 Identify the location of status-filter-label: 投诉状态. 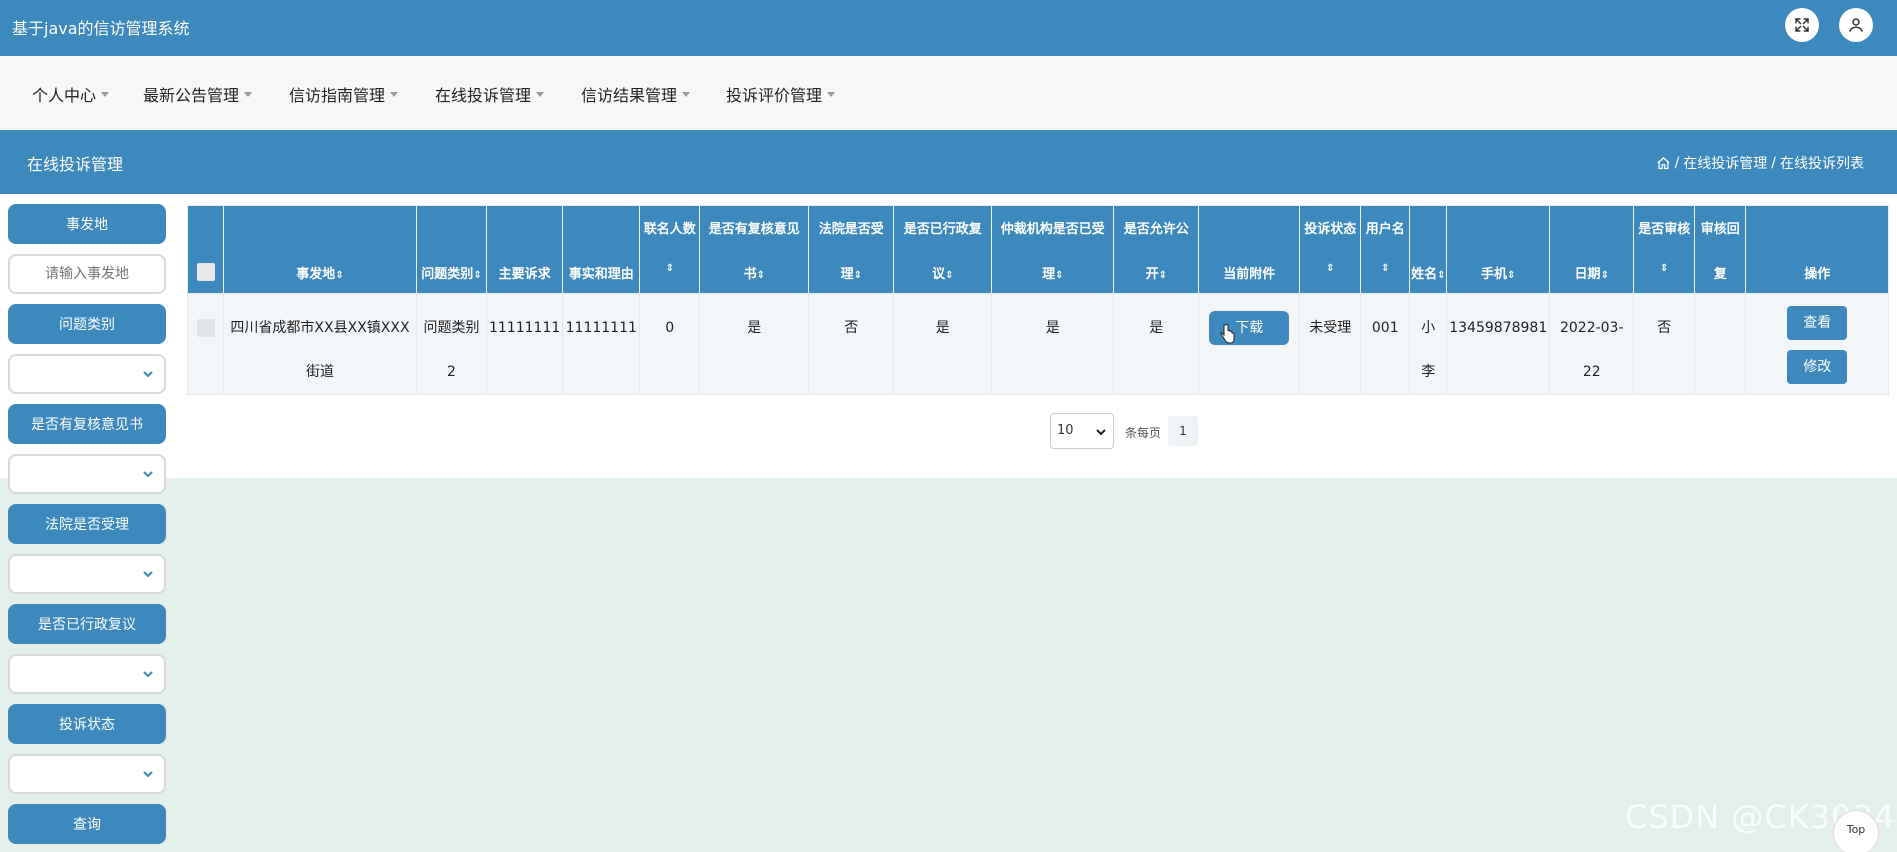
(87, 724).